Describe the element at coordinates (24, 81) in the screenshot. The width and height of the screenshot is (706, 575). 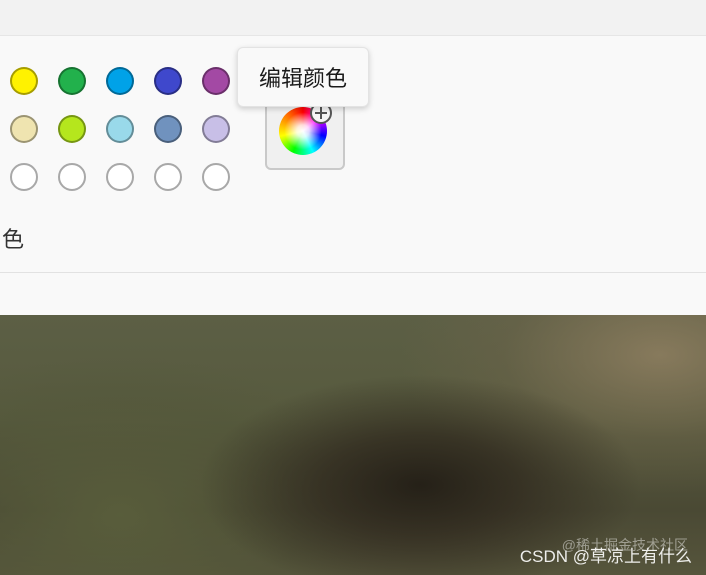
I see `color-swatch-yellow` at that location.